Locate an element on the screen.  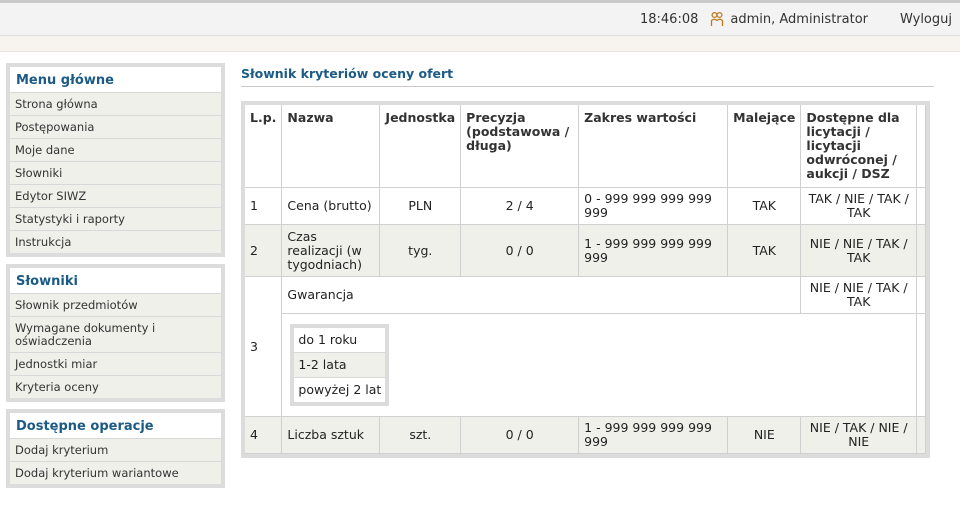
menu-item-statistics: Statystyki i raporty is located at coordinates (115, 219).